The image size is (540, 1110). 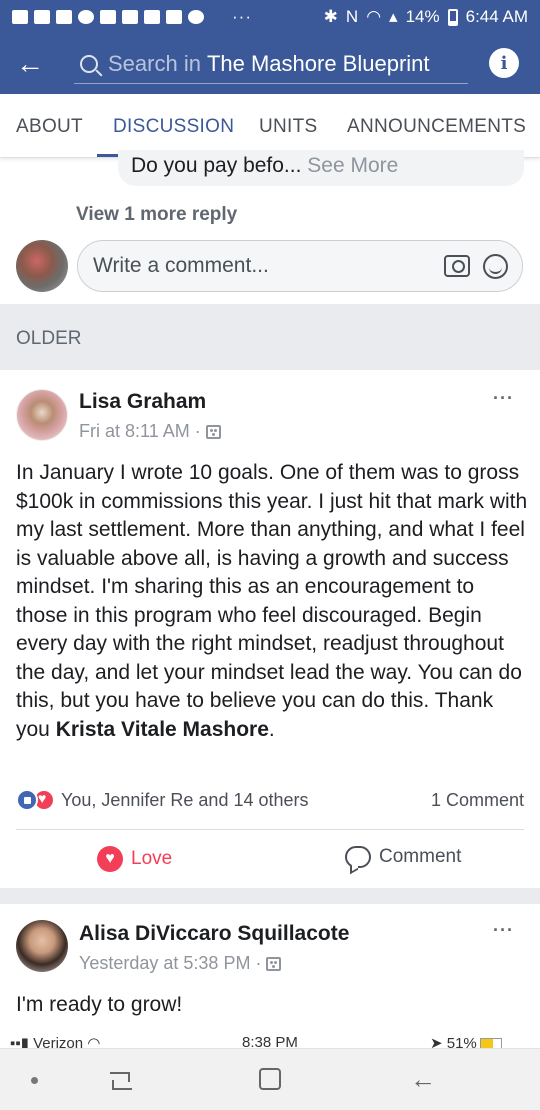 I want to click on post-separator, so click(x=270, y=896).